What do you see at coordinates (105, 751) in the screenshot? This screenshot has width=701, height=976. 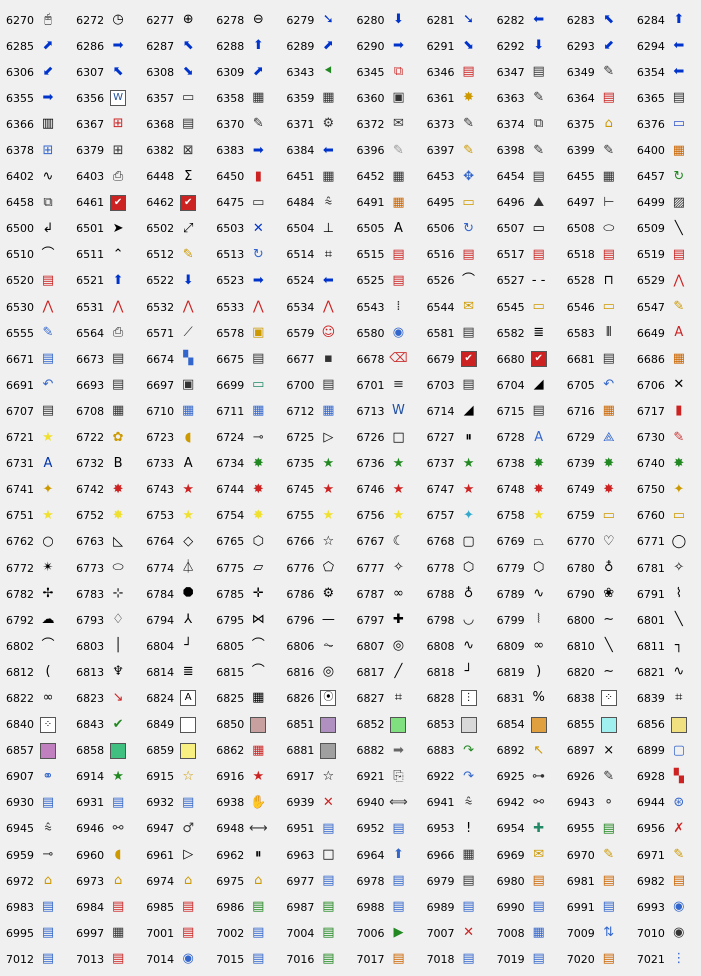 I see `icon-cell-6858: 6858` at bounding box center [105, 751].